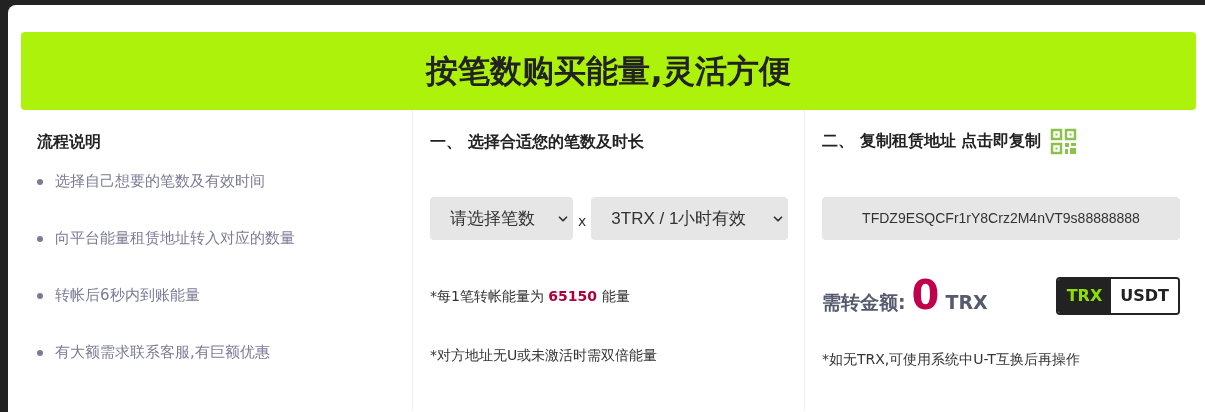 The height and width of the screenshot is (412, 1205). Describe the element at coordinates (1001, 218) in the screenshot. I see `address-field: TFDZ9ESQCFr1rY8Crz2M4nVT9s88888888` at that location.